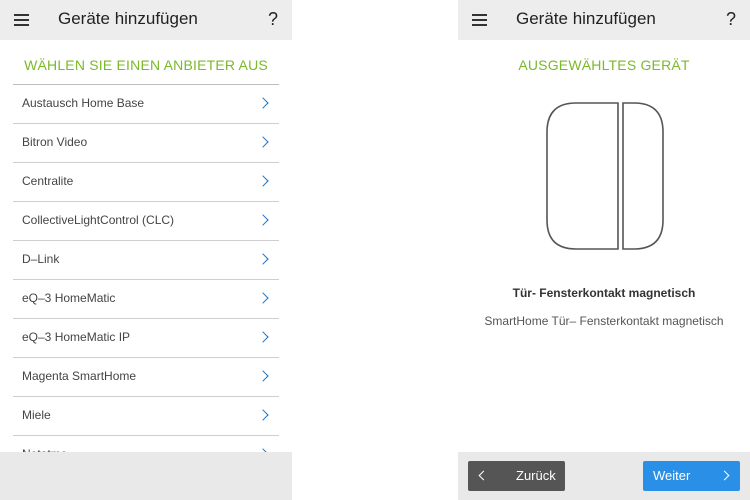  What do you see at coordinates (604, 476) in the screenshot?
I see `bottom-bar: Zurück Weiter` at bounding box center [604, 476].